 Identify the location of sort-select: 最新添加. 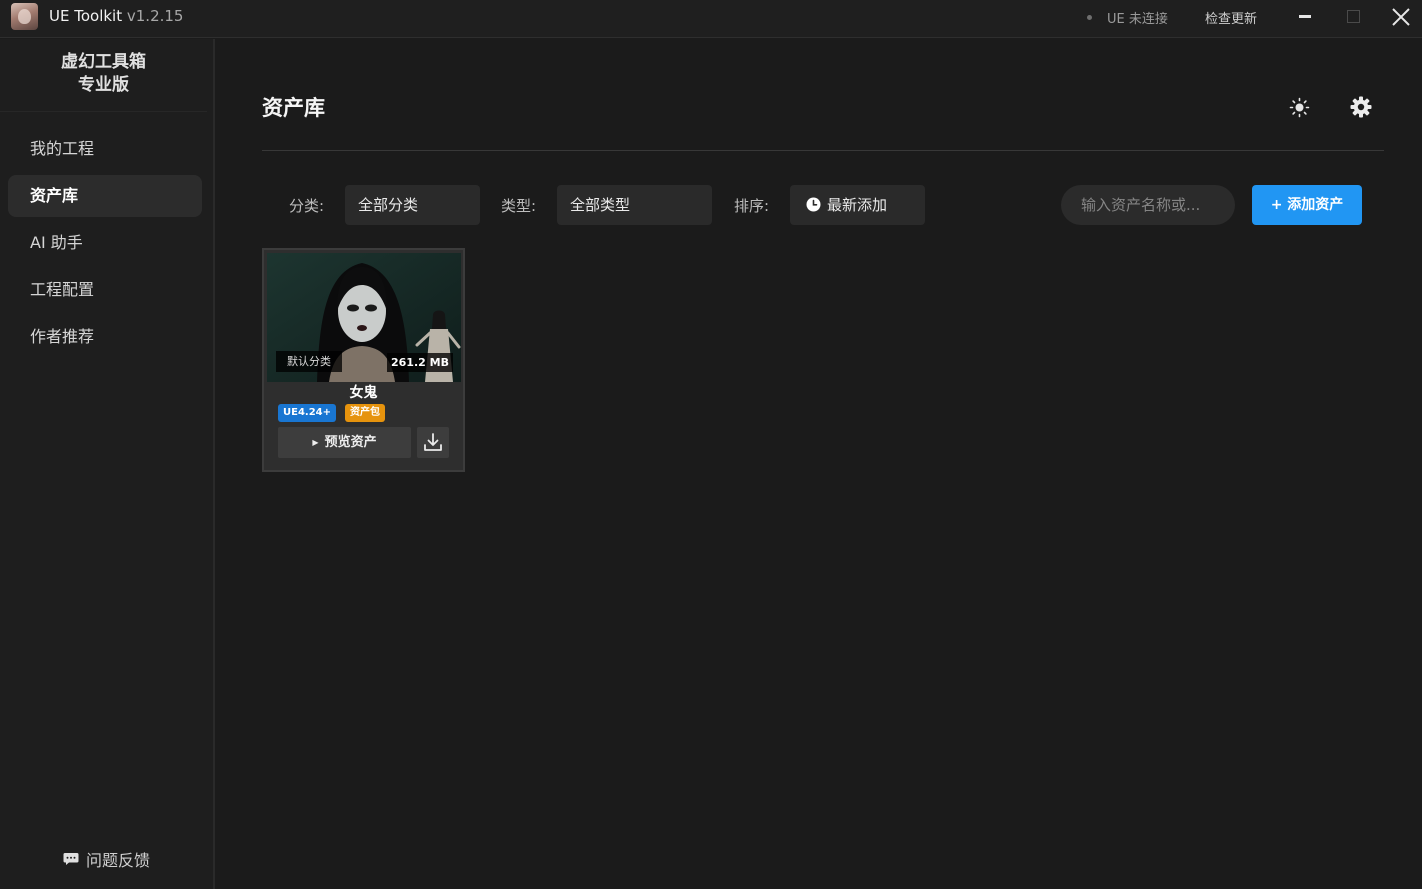
(857, 205).